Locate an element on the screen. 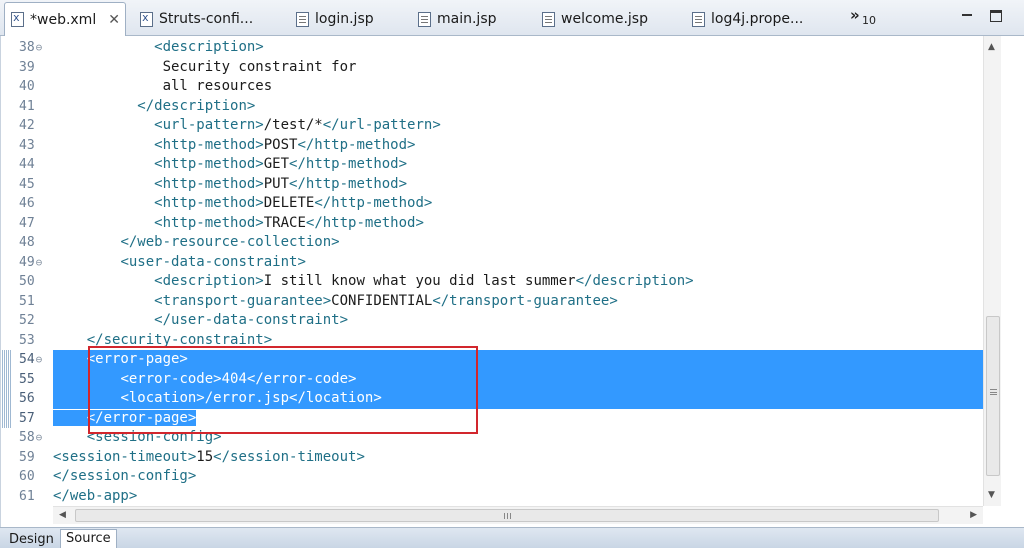 The width and height of the screenshot is (1024, 548). horizontal-scrollbar: ◀ ▶ is located at coordinates (518, 515).